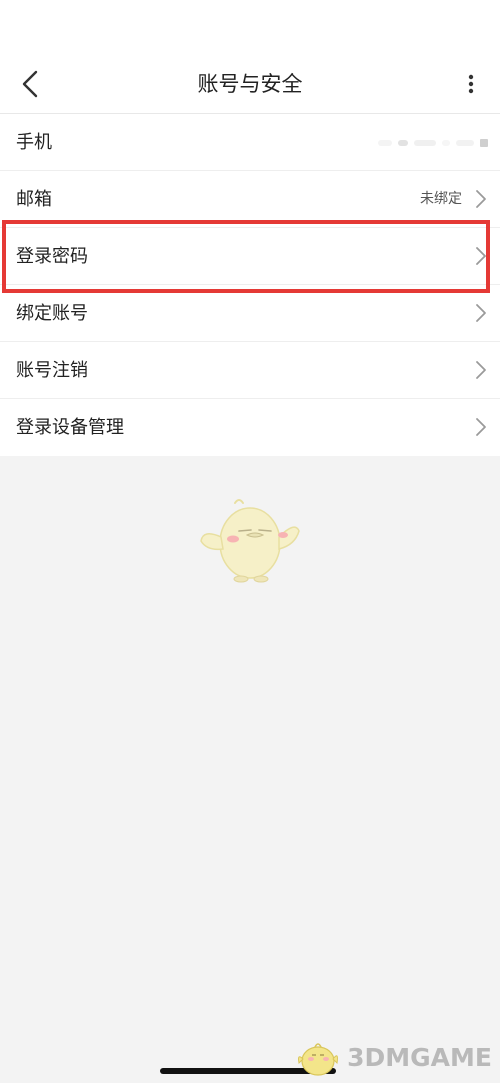  Describe the element at coordinates (250, 199) in the screenshot. I see `settings-item-email: 邮箱 未绑定` at that location.